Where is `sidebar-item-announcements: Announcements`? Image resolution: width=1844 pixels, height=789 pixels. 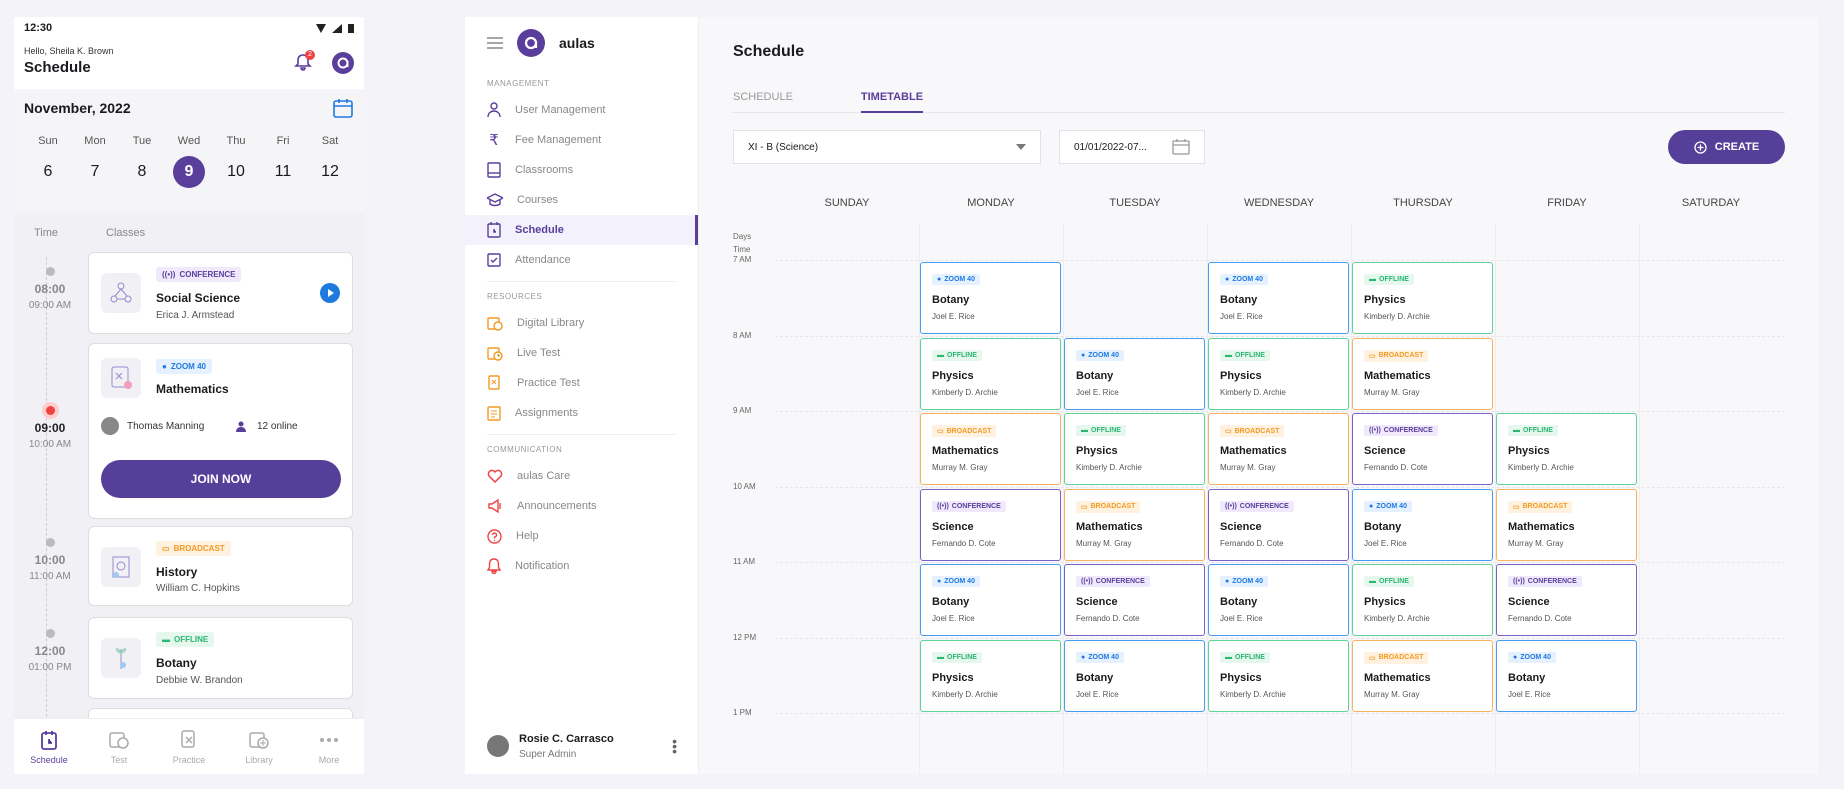
sidebar-item-announcements: Announcements is located at coordinates (581, 506).